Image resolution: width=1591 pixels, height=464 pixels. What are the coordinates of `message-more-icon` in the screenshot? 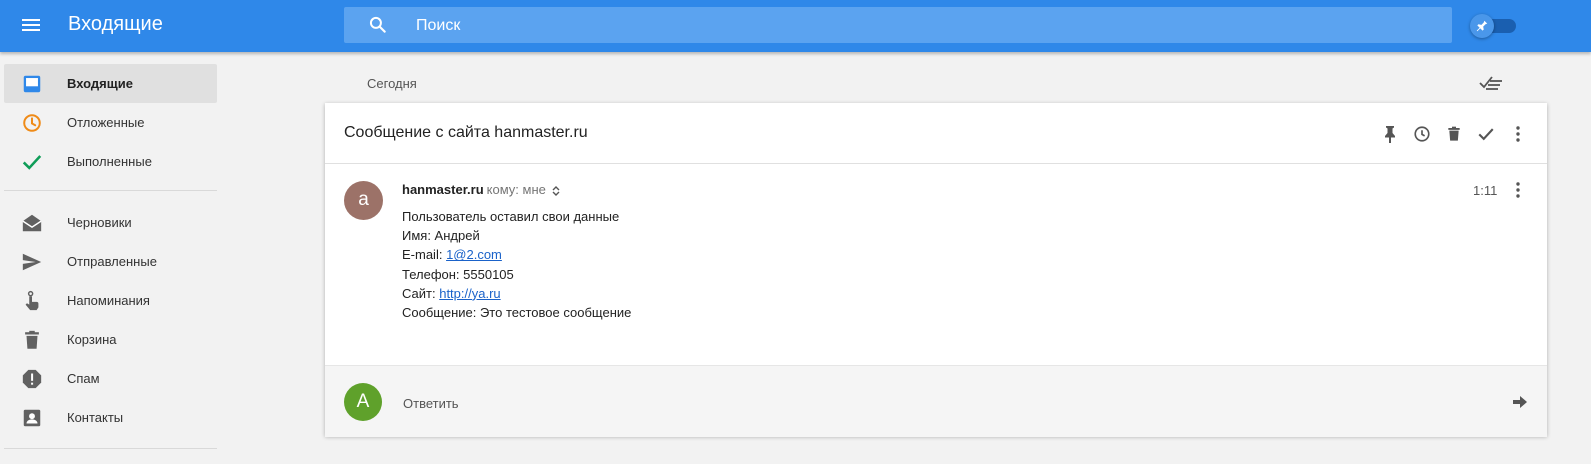 It's located at (1518, 190).